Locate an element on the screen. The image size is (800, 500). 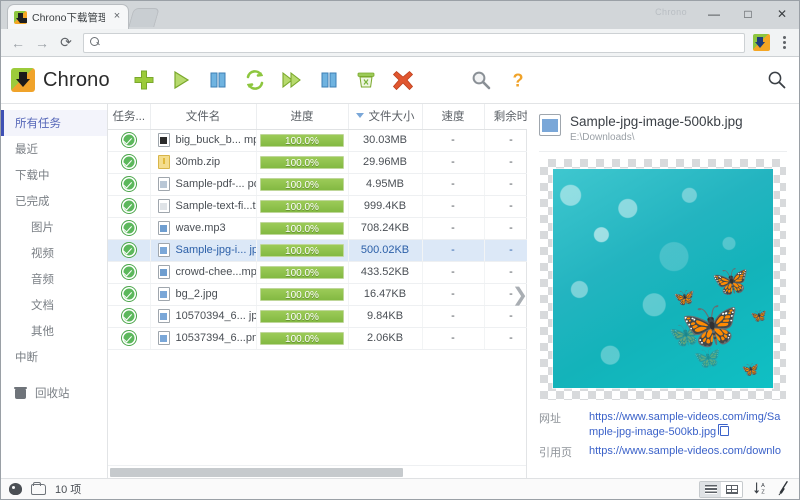
table-row: 10537394_6...png 100.0% 2.06KB - - is located at coordinates (323, 338).